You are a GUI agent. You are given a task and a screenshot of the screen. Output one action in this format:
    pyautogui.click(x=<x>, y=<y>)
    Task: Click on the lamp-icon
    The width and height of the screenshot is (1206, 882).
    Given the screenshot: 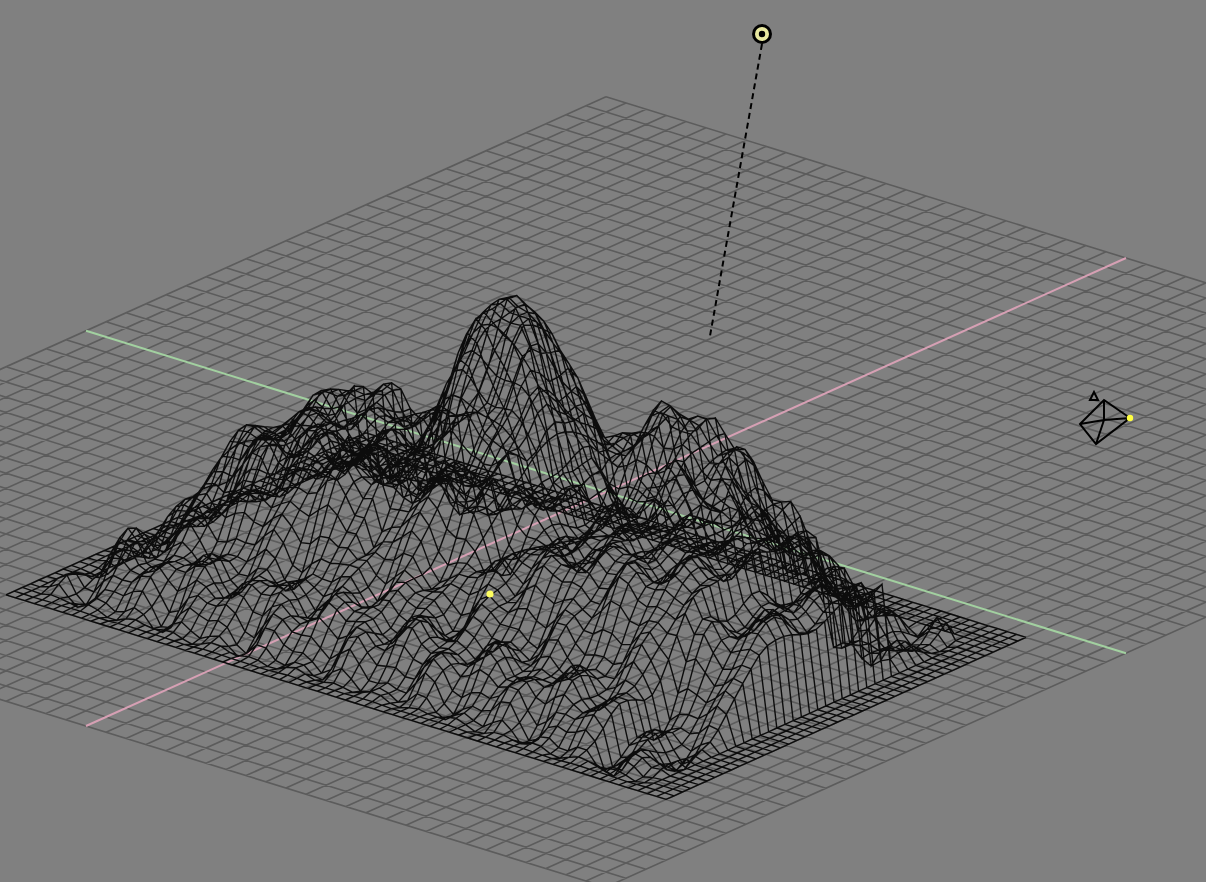 What is the action you would take?
    pyautogui.click(x=762, y=34)
    